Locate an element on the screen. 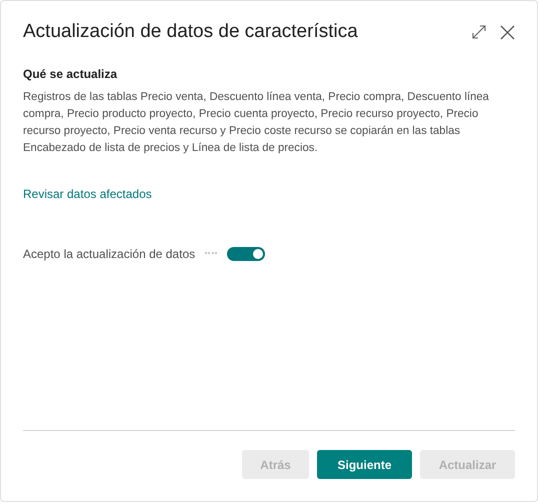  dialog-title: Actualización de datos de característica is located at coordinates (190, 32).